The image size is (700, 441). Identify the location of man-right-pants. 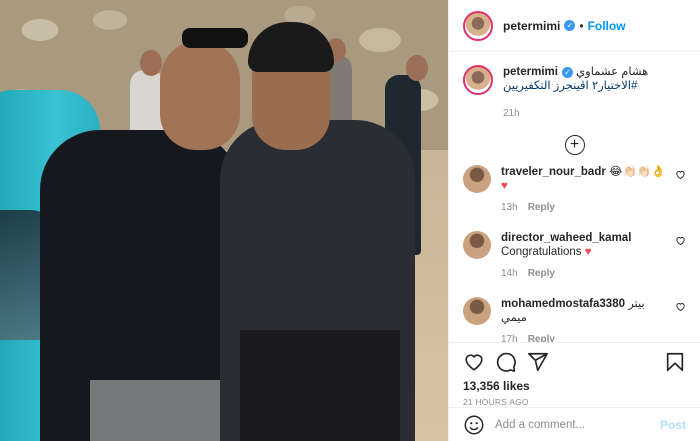
(320, 385).